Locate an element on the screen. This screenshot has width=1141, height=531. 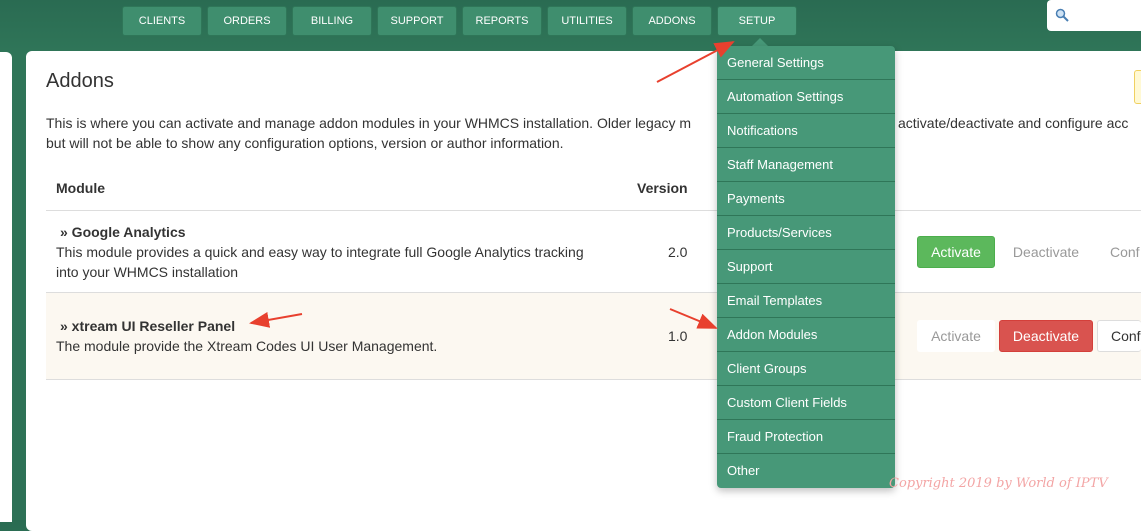
arrow-to-xtream-module is located at coordinates (276, 319).